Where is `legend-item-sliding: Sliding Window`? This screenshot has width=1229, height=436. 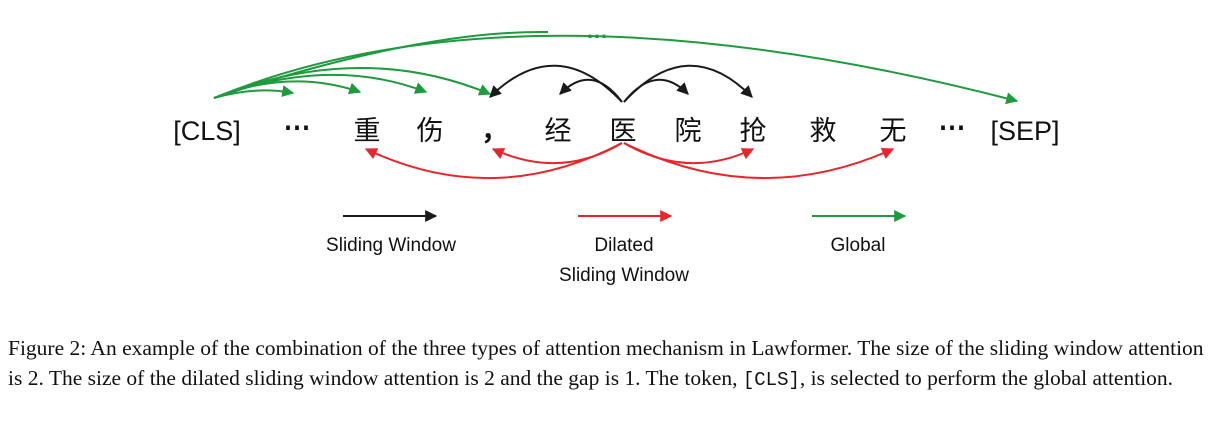
legend-item-sliding: Sliding Window is located at coordinates (391, 233).